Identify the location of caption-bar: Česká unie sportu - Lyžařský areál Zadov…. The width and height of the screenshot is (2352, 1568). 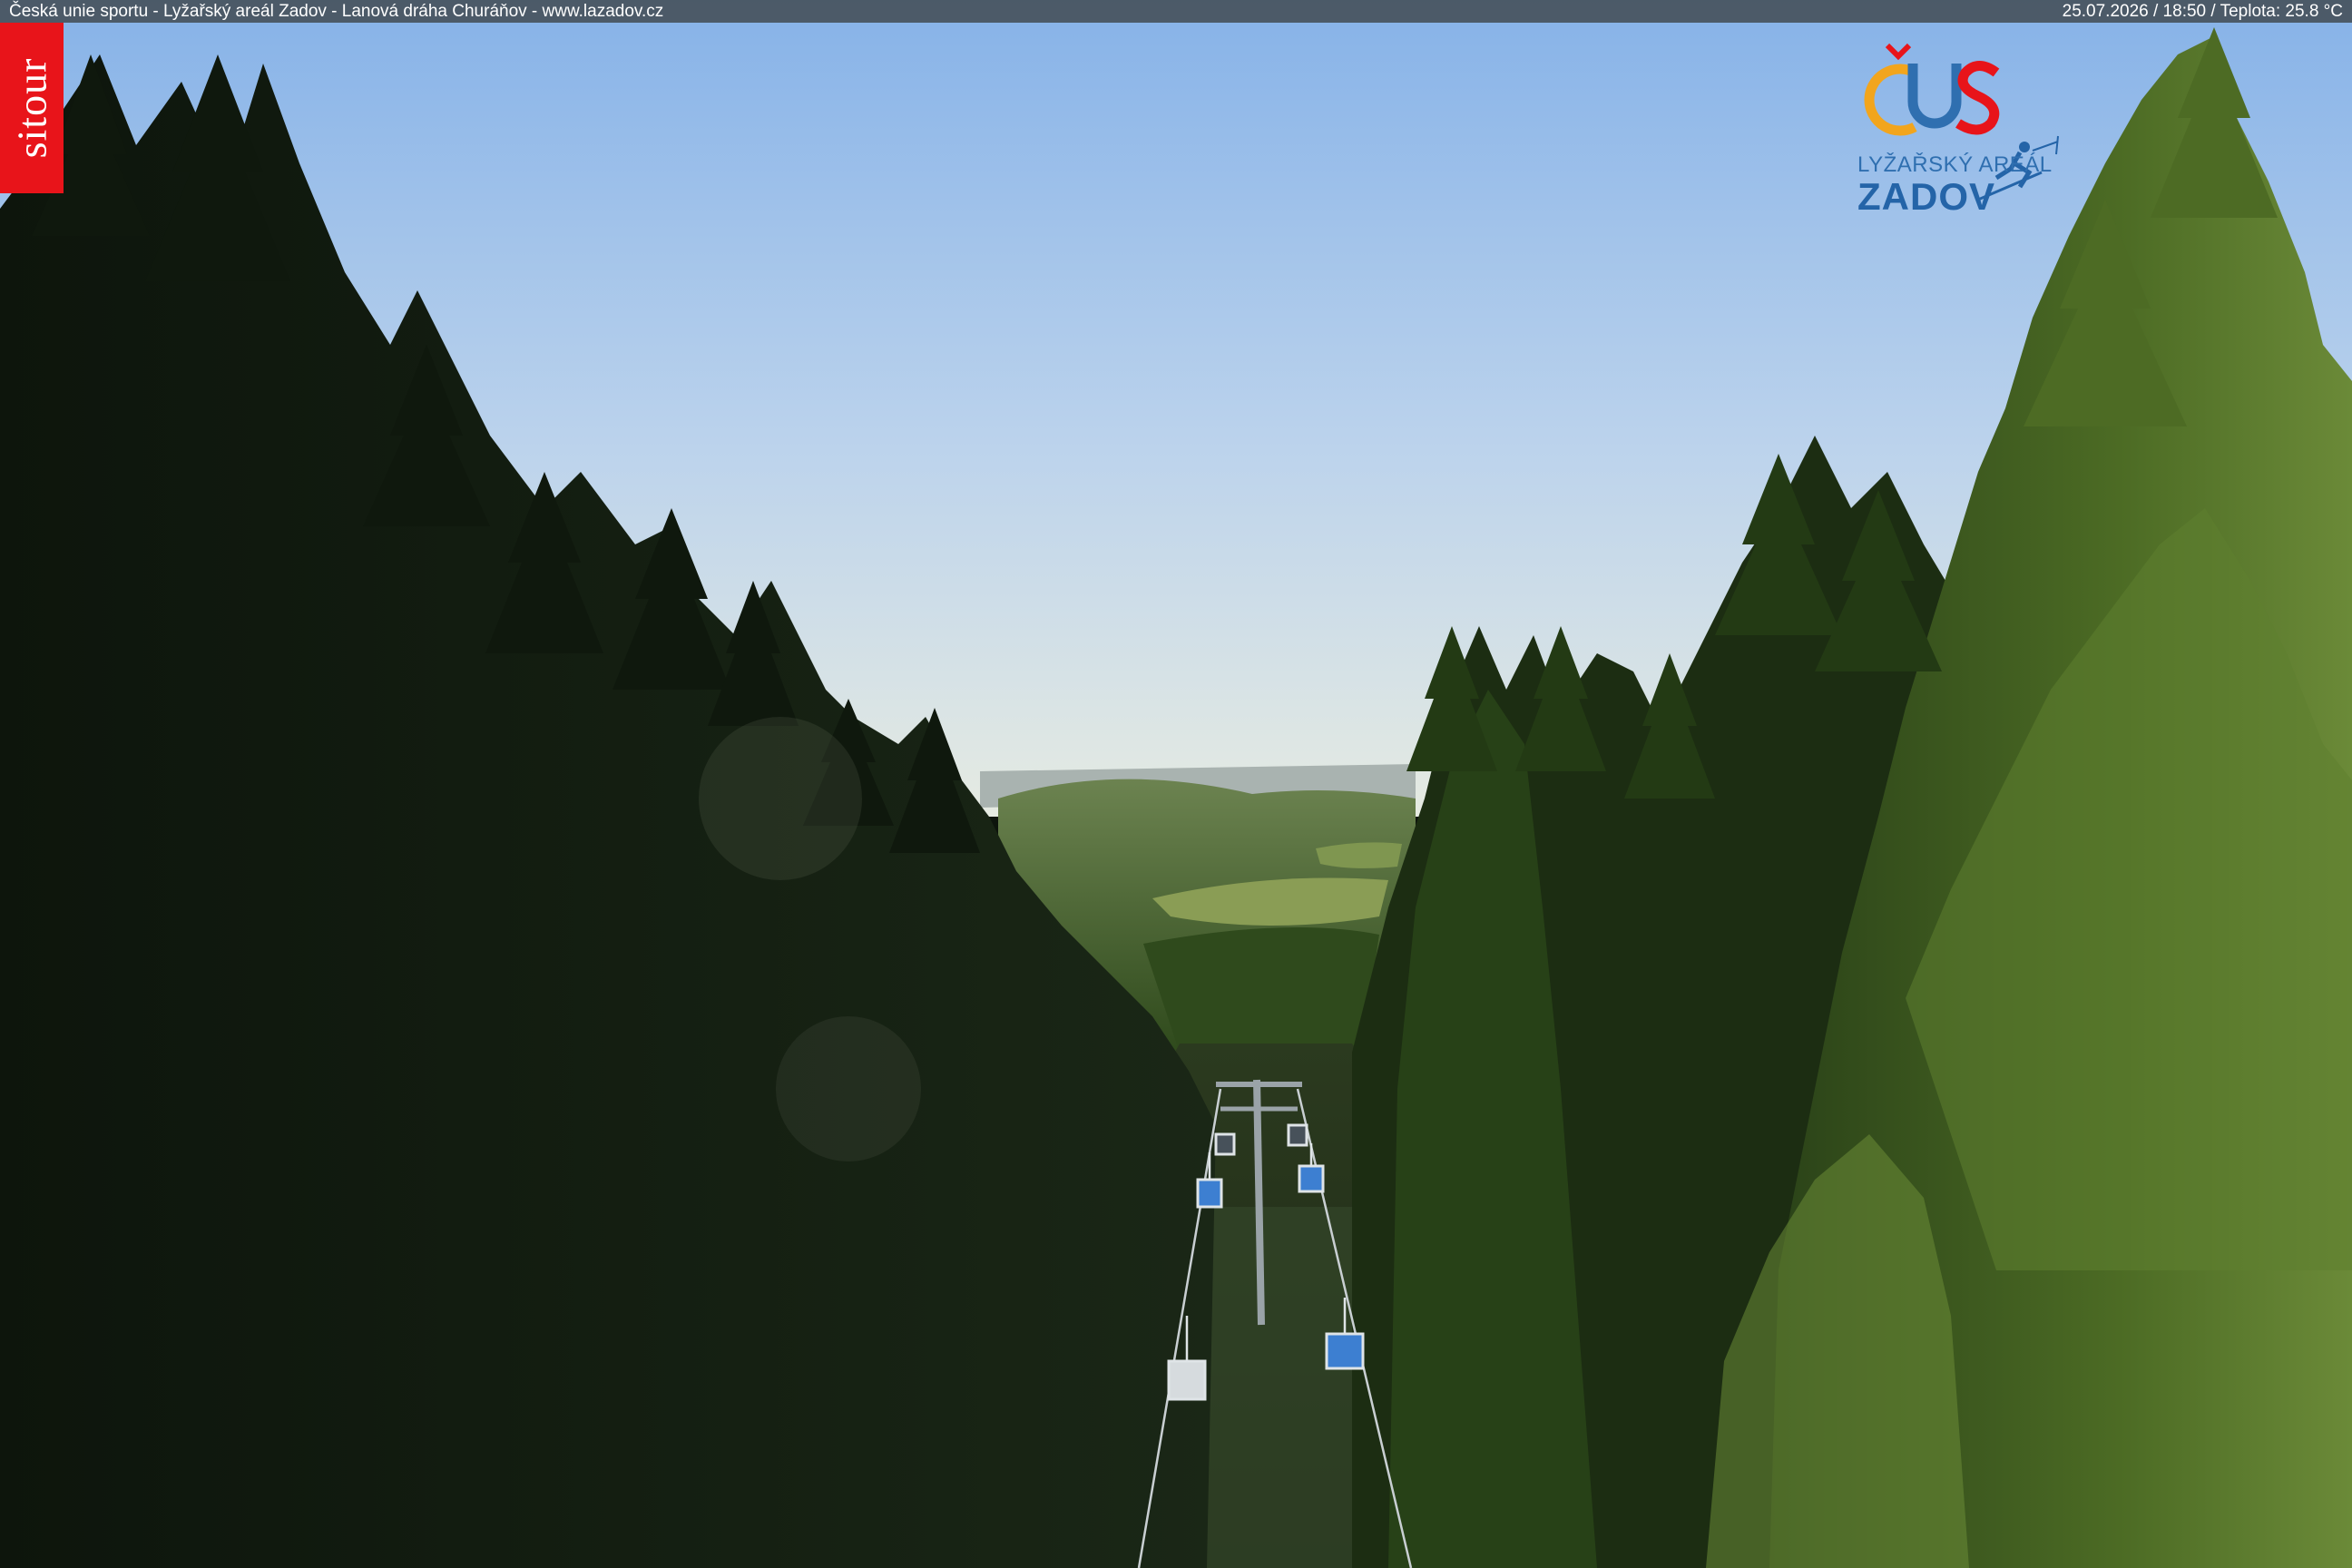
(1176, 11).